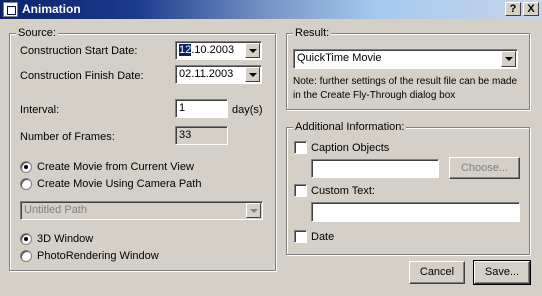  Describe the element at coordinates (252, 50) in the screenshot. I see `start-date-dropdown-button` at that location.